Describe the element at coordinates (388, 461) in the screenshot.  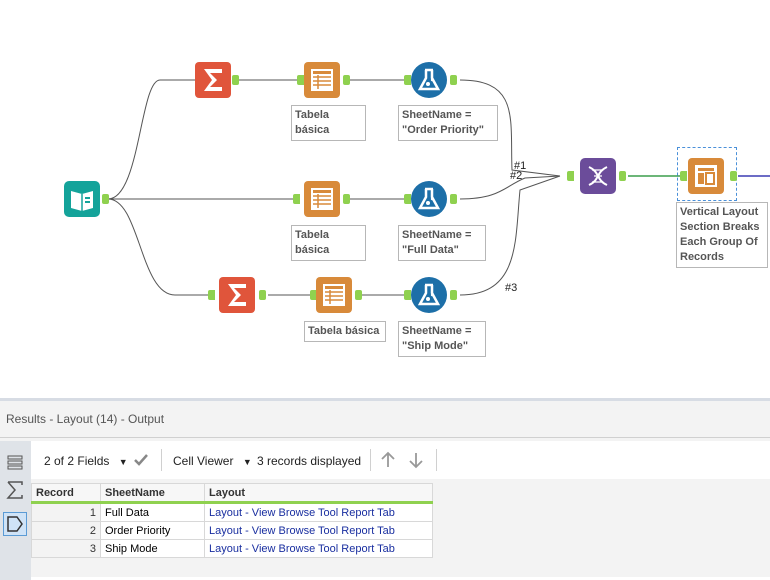
I see `arrow-up-icon` at that location.